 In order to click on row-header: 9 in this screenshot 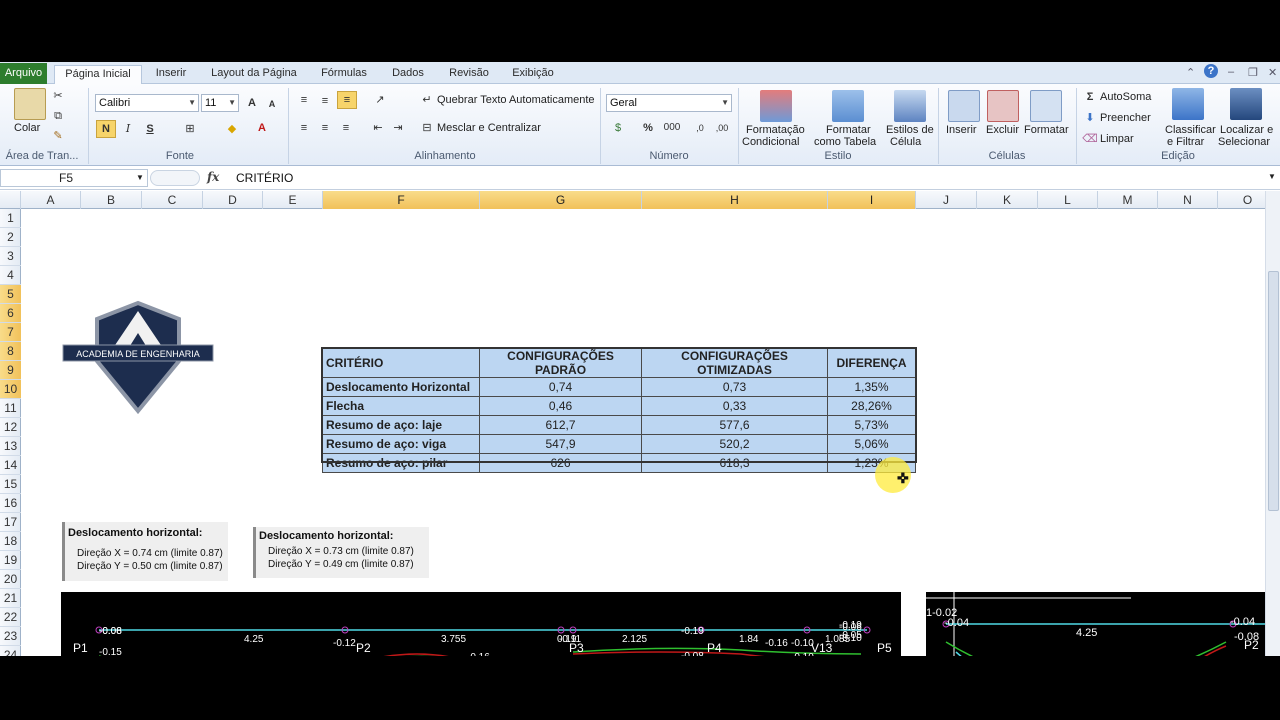, I will do `click(10, 370)`.